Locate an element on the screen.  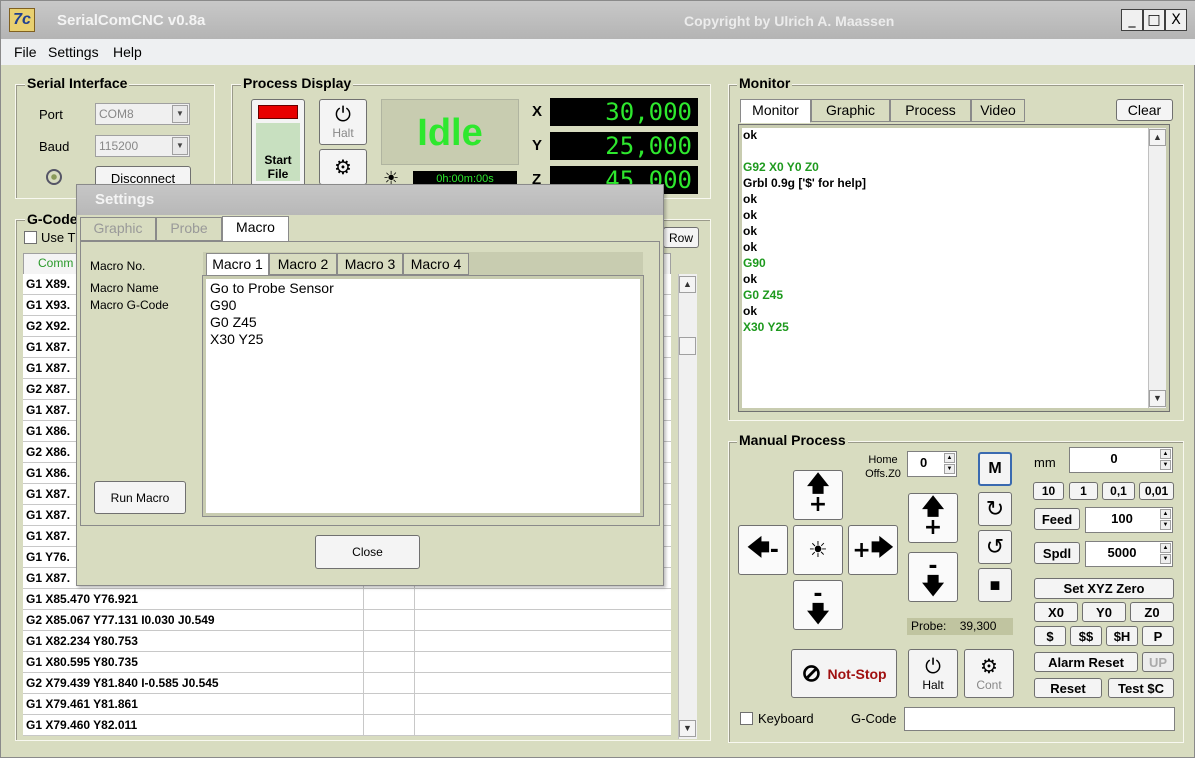
table-row: G2 X79.439 Y81.840 I-0.585 J0.545 is located at coordinates (347, 683).